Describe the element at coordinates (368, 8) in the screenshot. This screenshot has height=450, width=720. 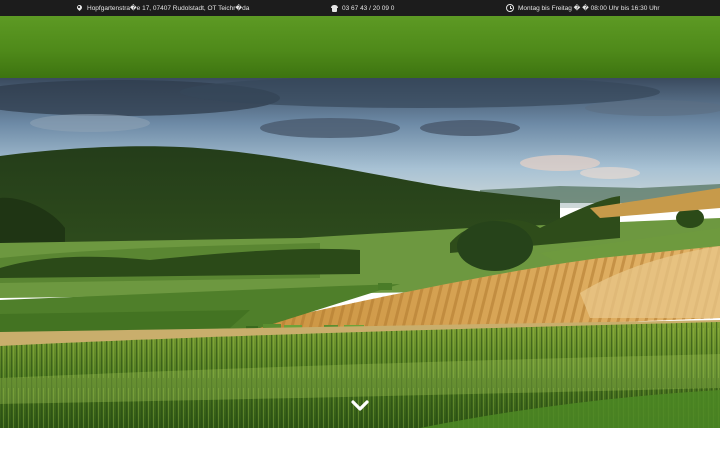
I see `phone-text: 03 67 43 / 20 09 0` at that location.